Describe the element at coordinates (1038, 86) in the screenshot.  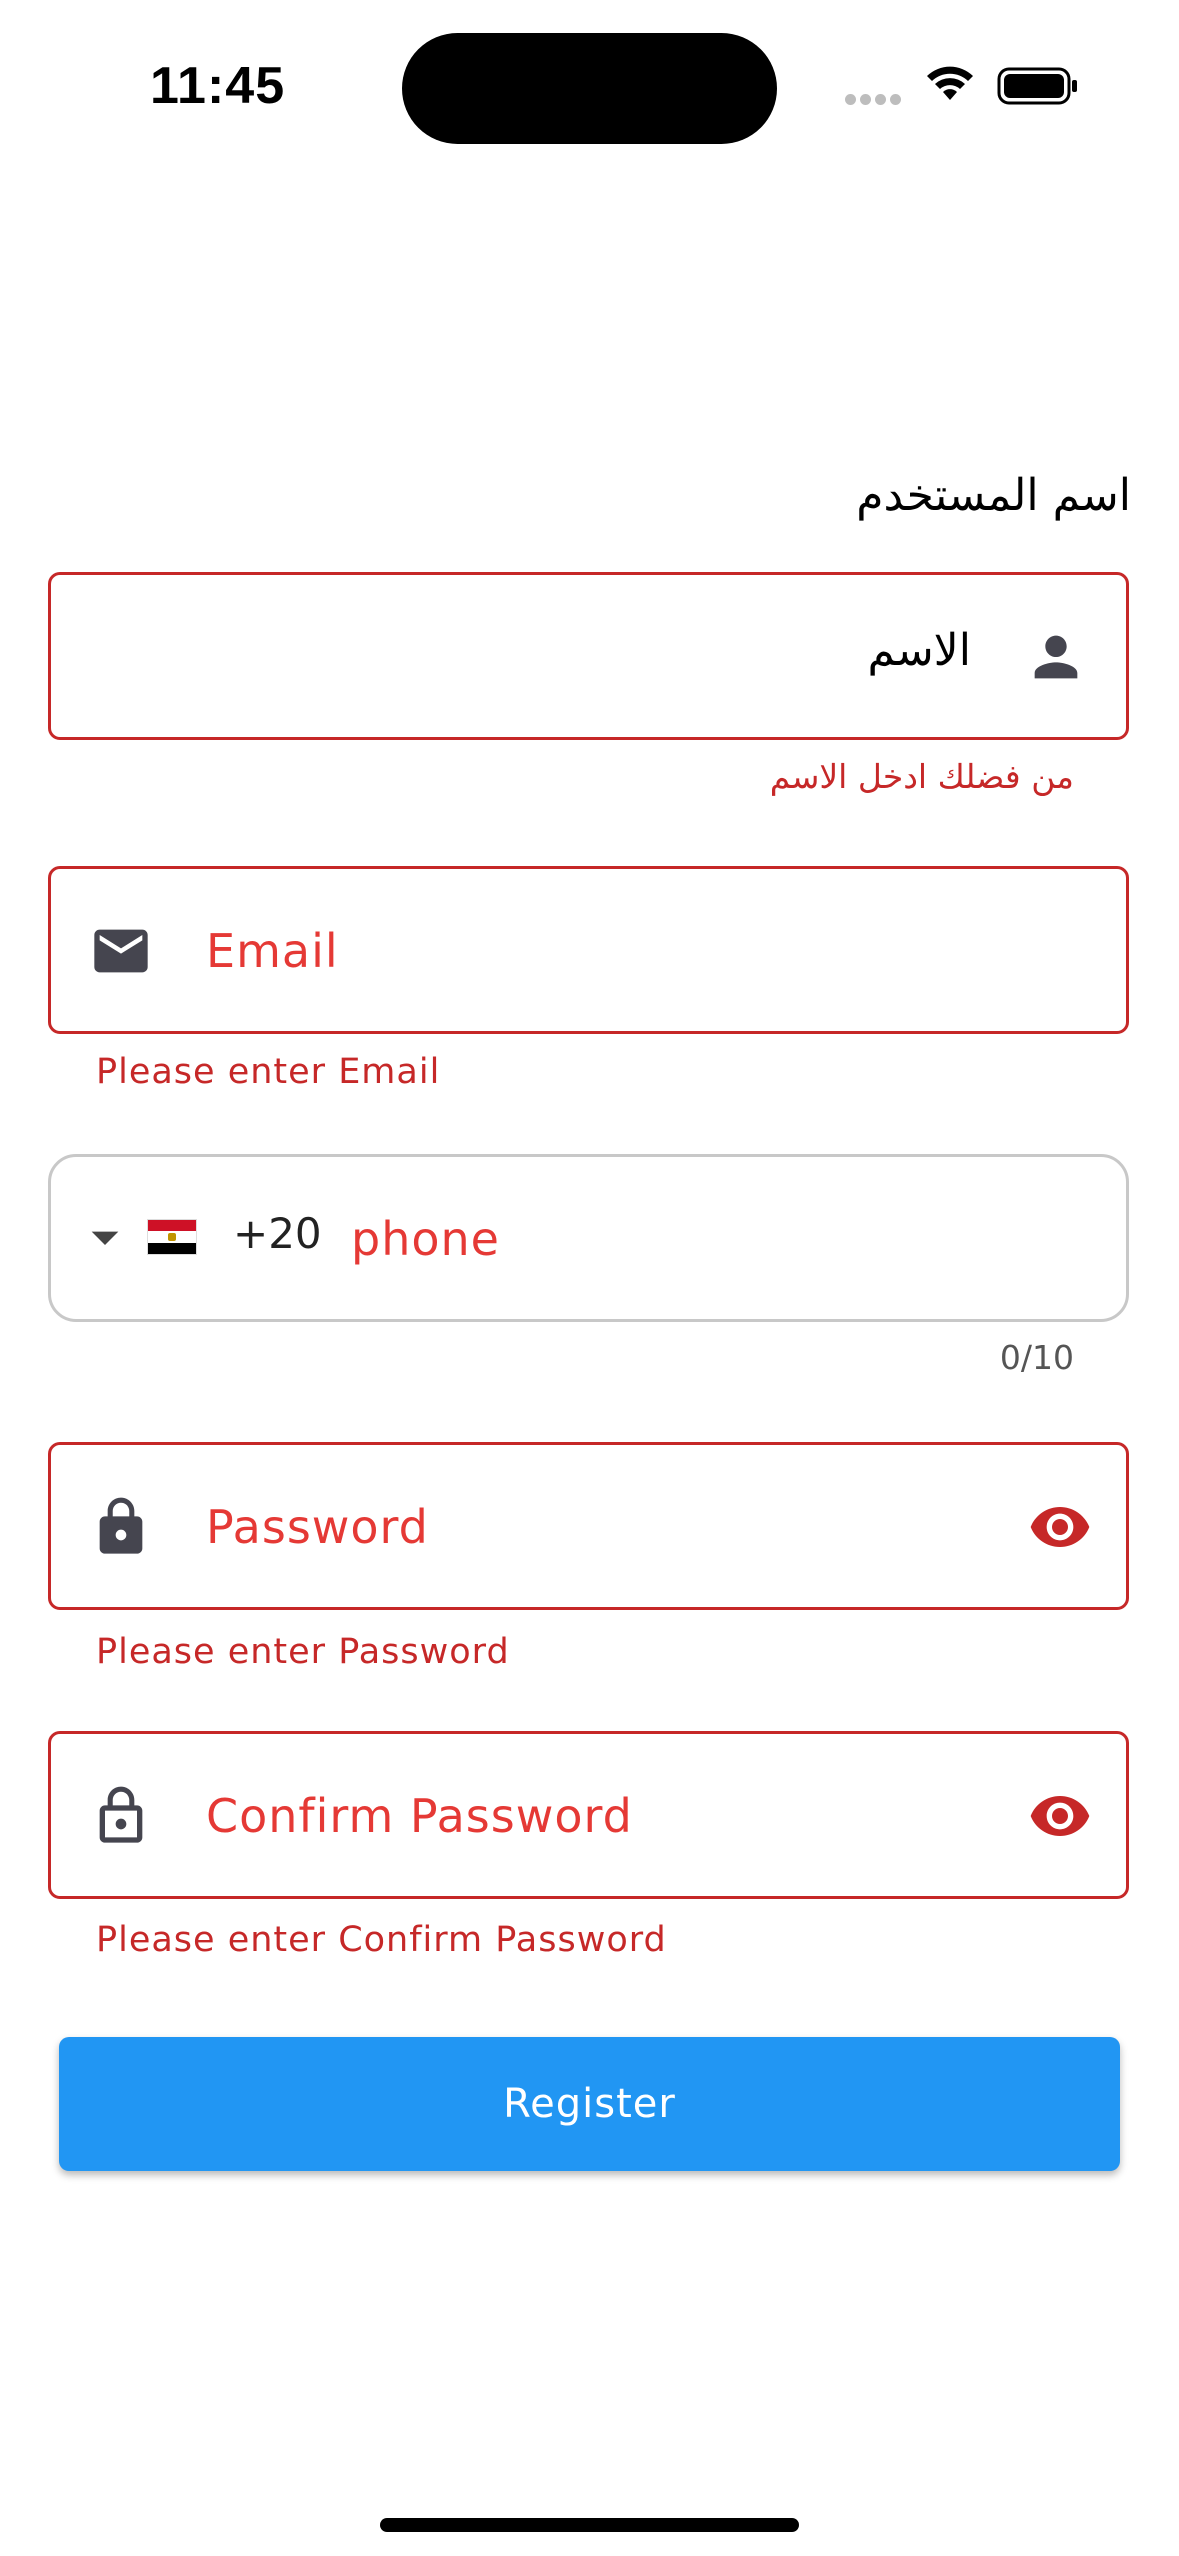
I see `battery-icon` at that location.